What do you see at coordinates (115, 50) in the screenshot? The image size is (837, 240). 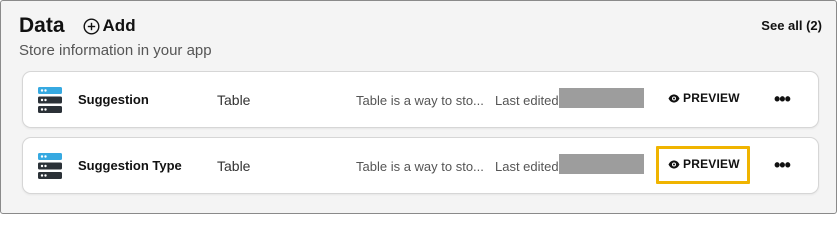 I see `panel-subtitle: Store information in your app` at bounding box center [115, 50].